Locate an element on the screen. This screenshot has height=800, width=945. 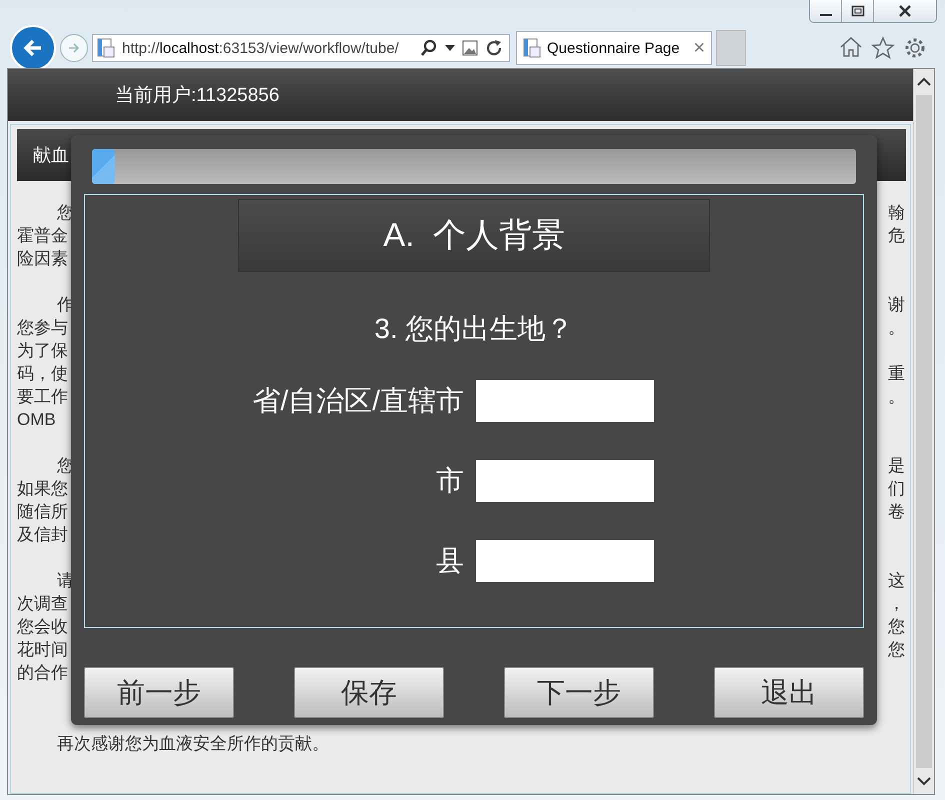
refresh-icon is located at coordinates (494, 48).